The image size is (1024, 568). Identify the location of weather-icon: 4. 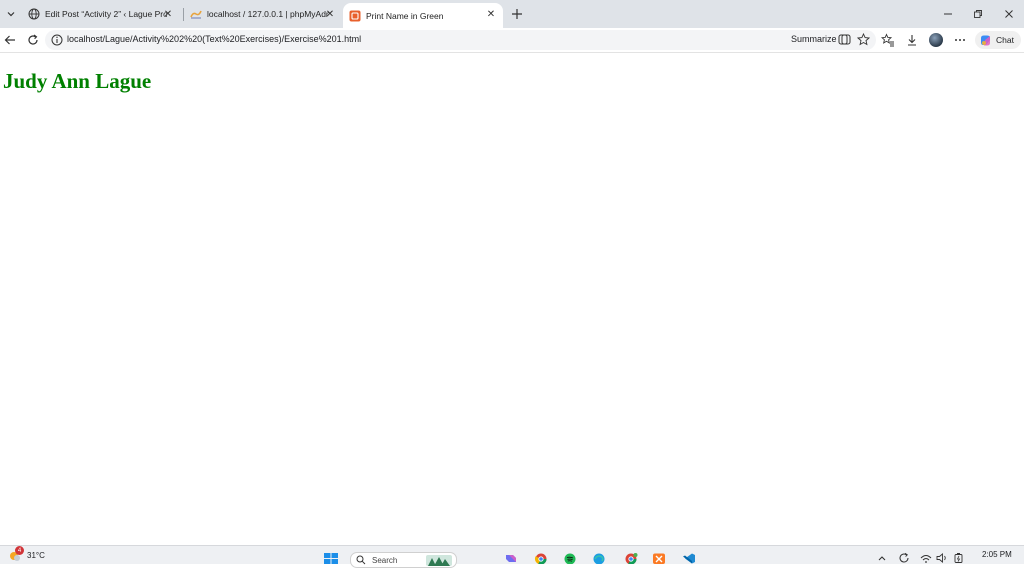
(16, 554).